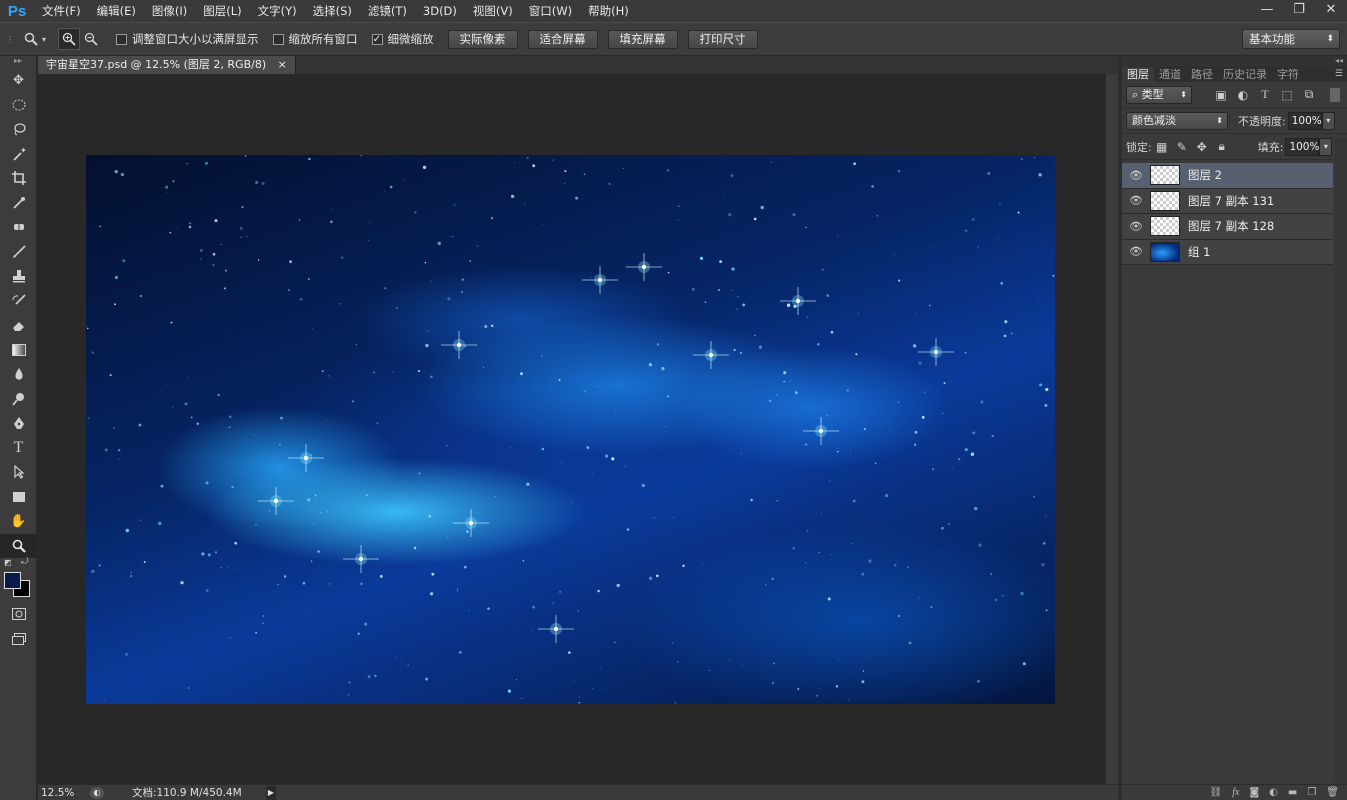 The width and height of the screenshot is (1347, 800). I want to click on hand-tool-icon: ✋, so click(18, 521).